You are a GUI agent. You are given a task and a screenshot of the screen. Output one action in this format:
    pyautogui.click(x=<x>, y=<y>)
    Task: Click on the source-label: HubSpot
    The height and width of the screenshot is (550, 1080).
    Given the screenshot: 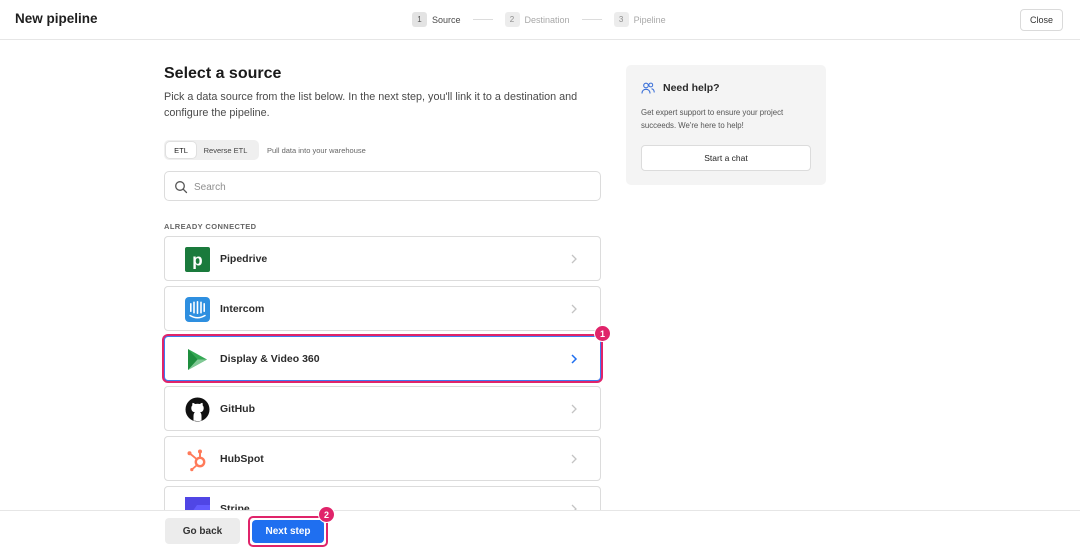 What is the action you would take?
    pyautogui.click(x=242, y=459)
    